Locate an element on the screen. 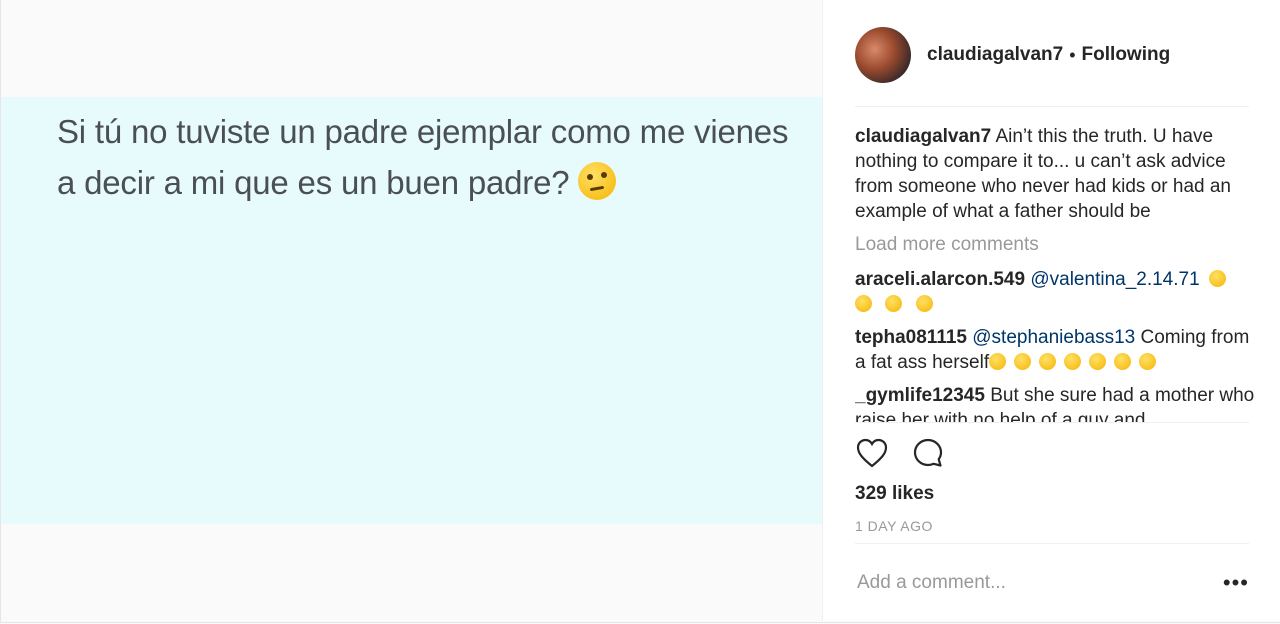 The image size is (1280, 624). ellipsis-icon: ••• is located at coordinates (1236, 583).